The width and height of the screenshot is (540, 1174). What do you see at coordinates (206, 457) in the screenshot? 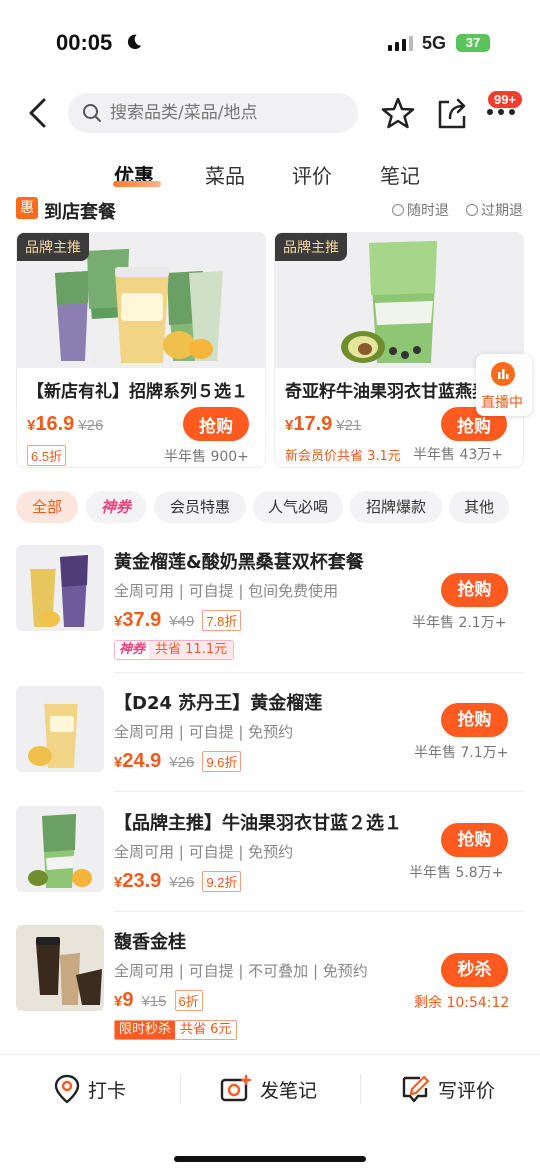
I see `sold-count: 半年售 900+` at bounding box center [206, 457].